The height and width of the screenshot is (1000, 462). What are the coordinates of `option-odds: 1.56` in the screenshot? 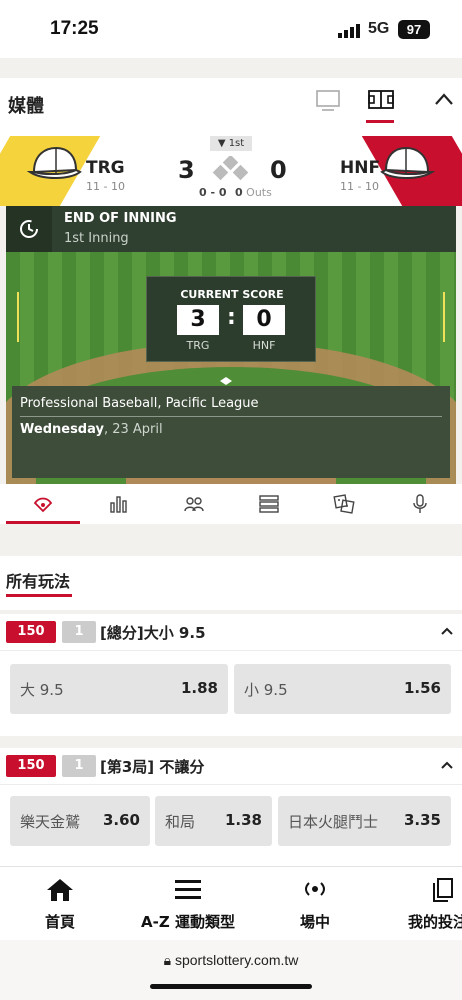 It's located at (422, 688).